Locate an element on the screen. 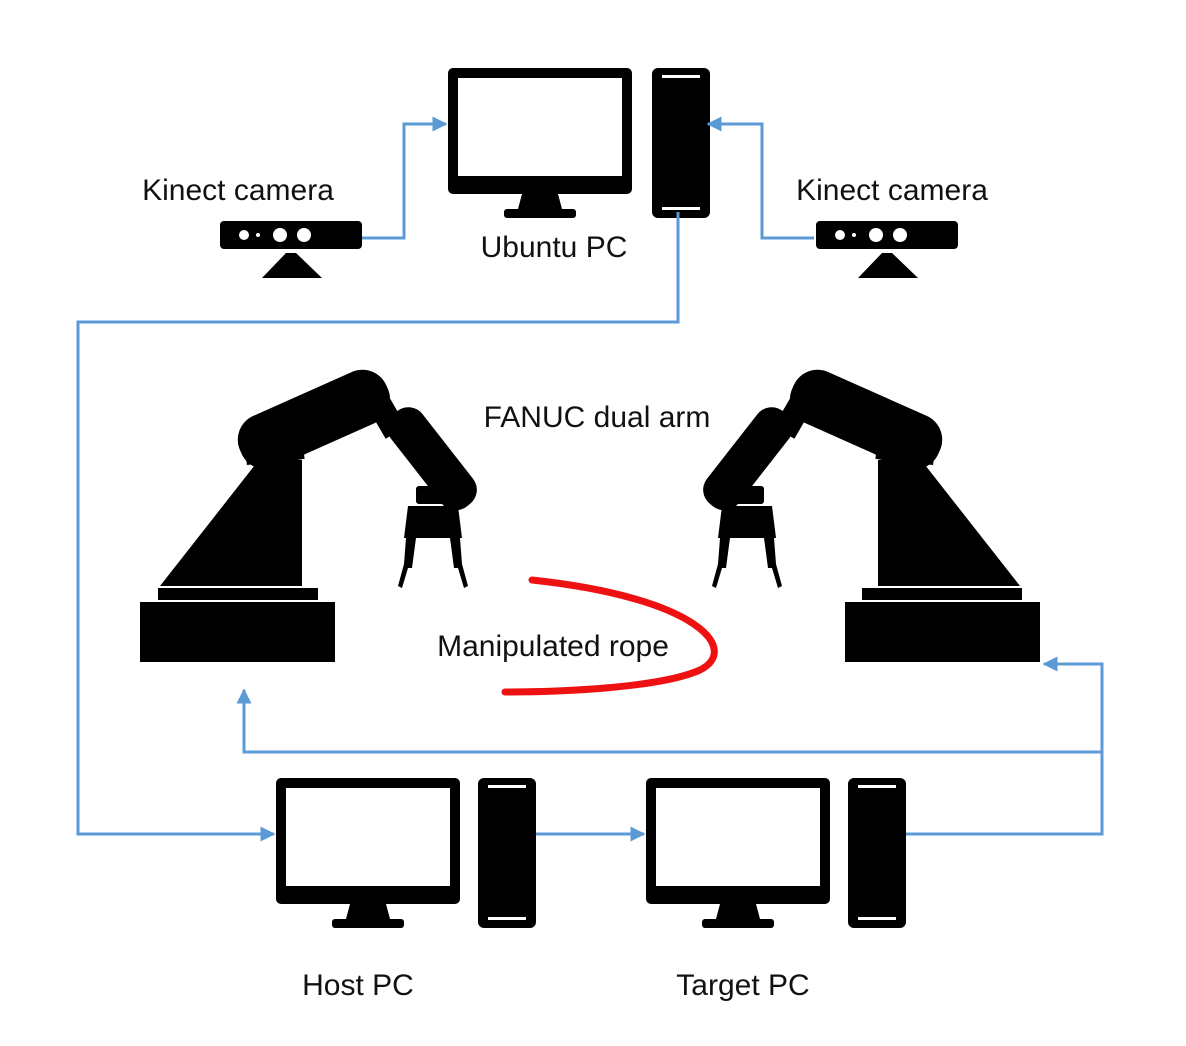  host-monitor-icon is located at coordinates (368, 853).